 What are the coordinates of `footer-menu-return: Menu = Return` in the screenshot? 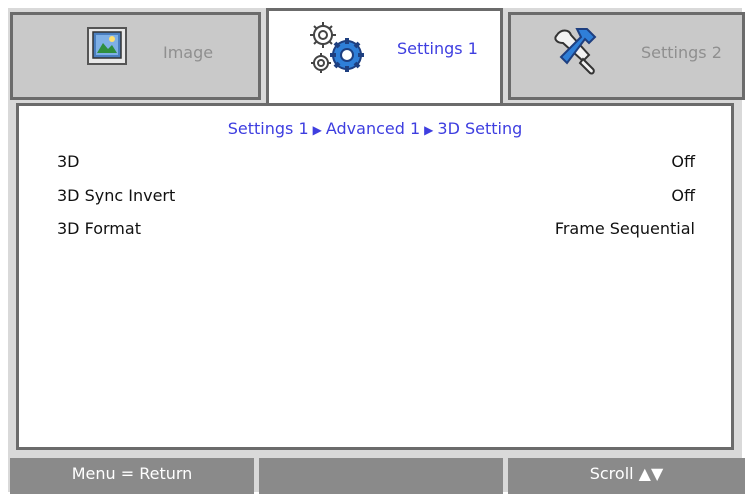 It's located at (132, 476).